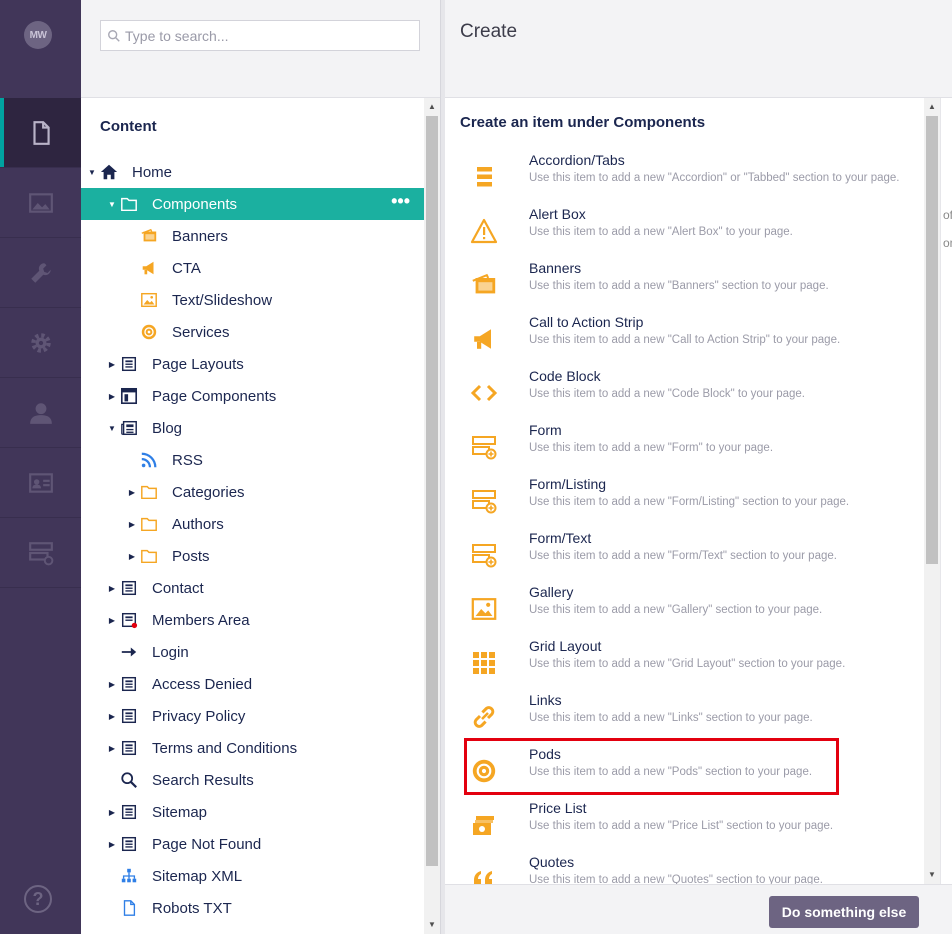 Image resolution: width=952 pixels, height=934 pixels. I want to click on tree-node: ▶ Contact, so click(252, 588).